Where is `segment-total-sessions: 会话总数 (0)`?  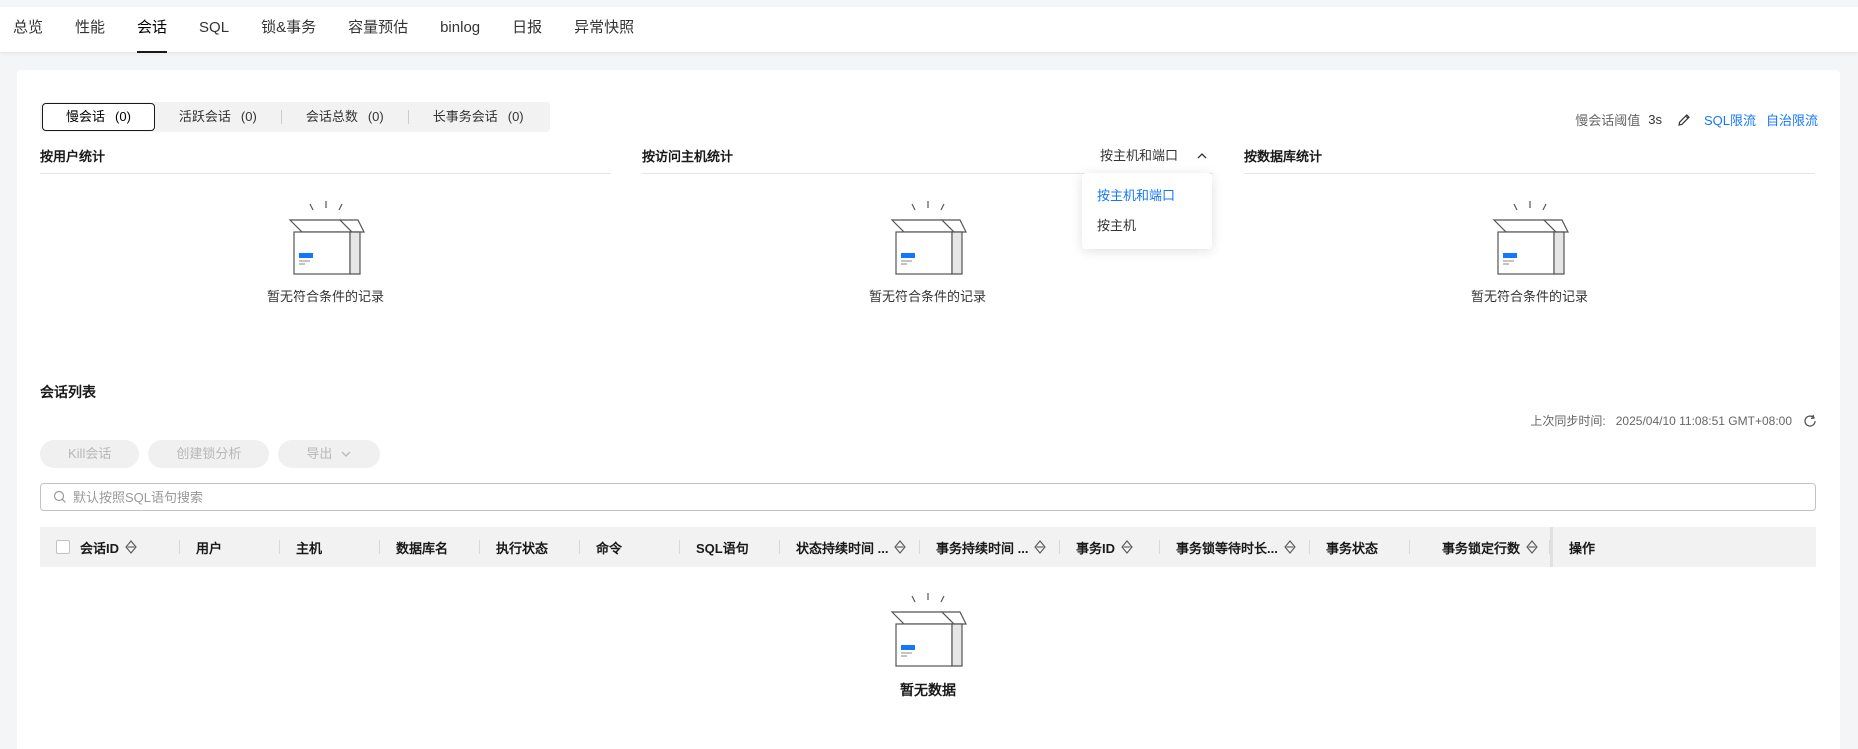 segment-total-sessions: 会话总数 (0) is located at coordinates (345, 117).